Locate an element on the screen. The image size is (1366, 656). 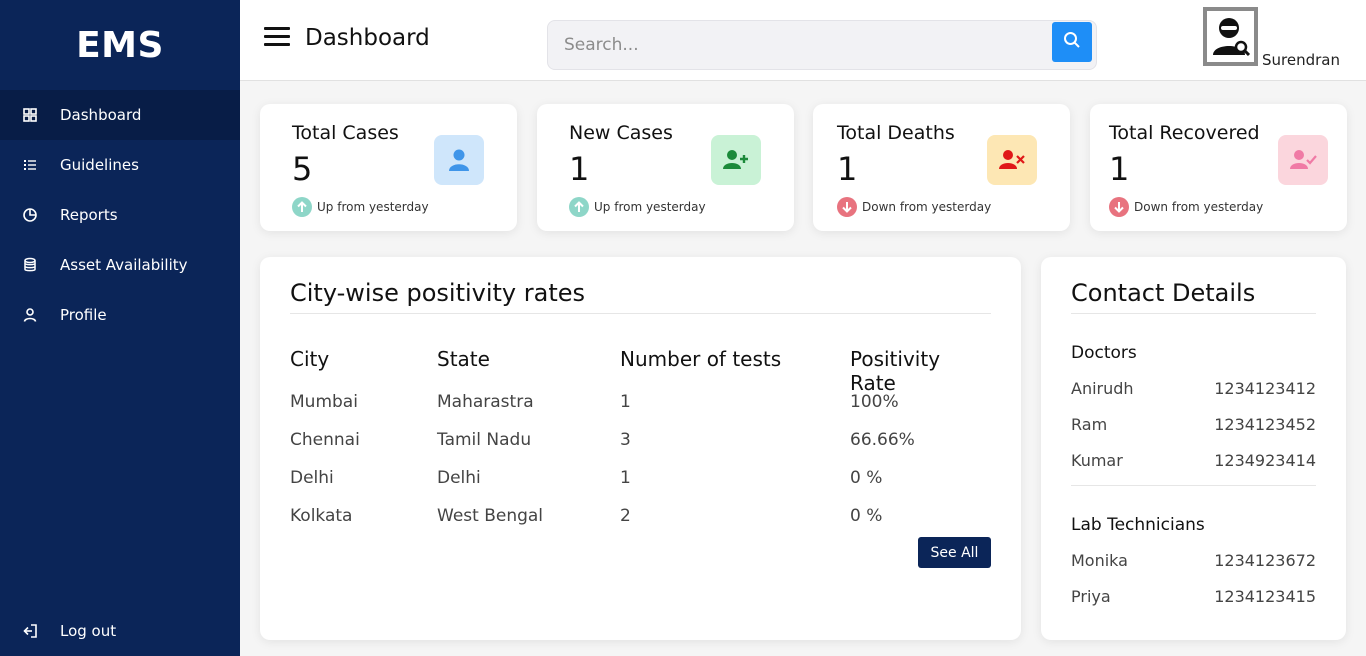
stat-label: Total Deaths is located at coordinates (896, 133).